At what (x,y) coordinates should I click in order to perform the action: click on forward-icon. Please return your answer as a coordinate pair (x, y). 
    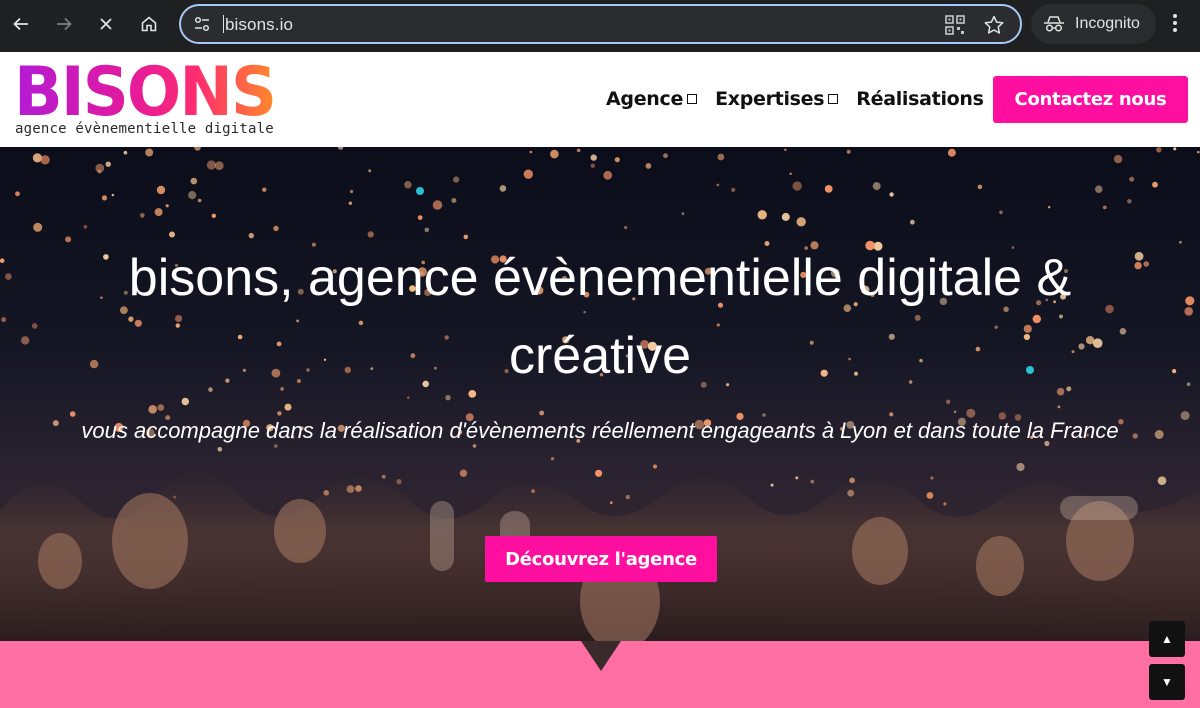
    Looking at the image, I should click on (64, 24).